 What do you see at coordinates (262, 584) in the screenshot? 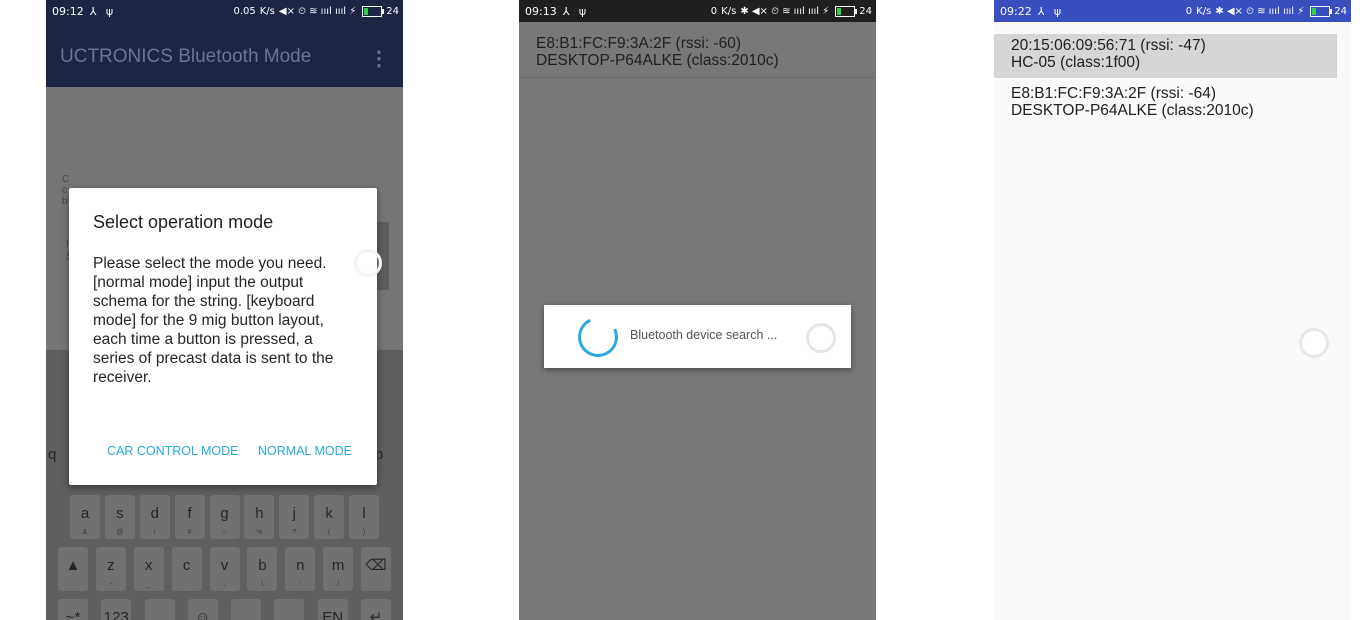
I see `key-symbol: \` at bounding box center [262, 584].